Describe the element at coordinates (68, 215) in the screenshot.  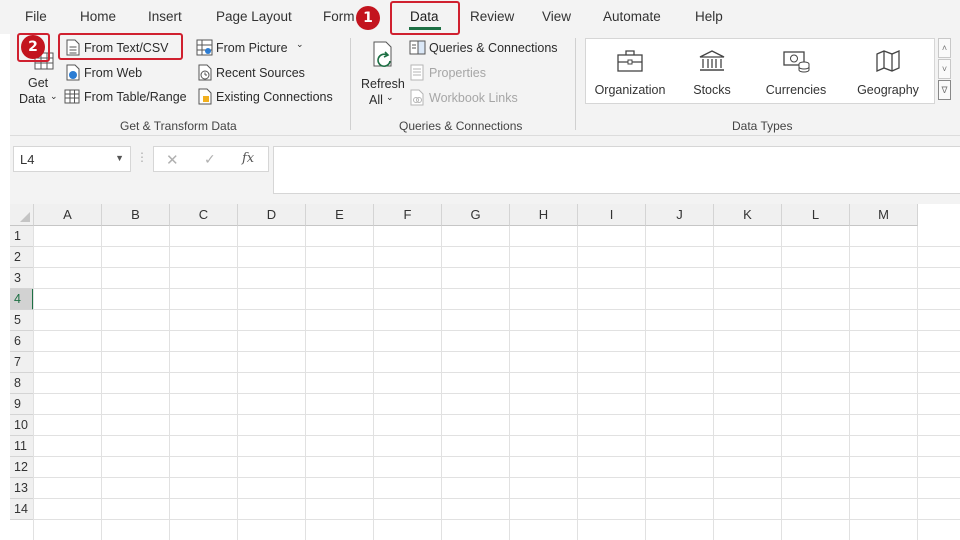
I see `column-header: A` at that location.